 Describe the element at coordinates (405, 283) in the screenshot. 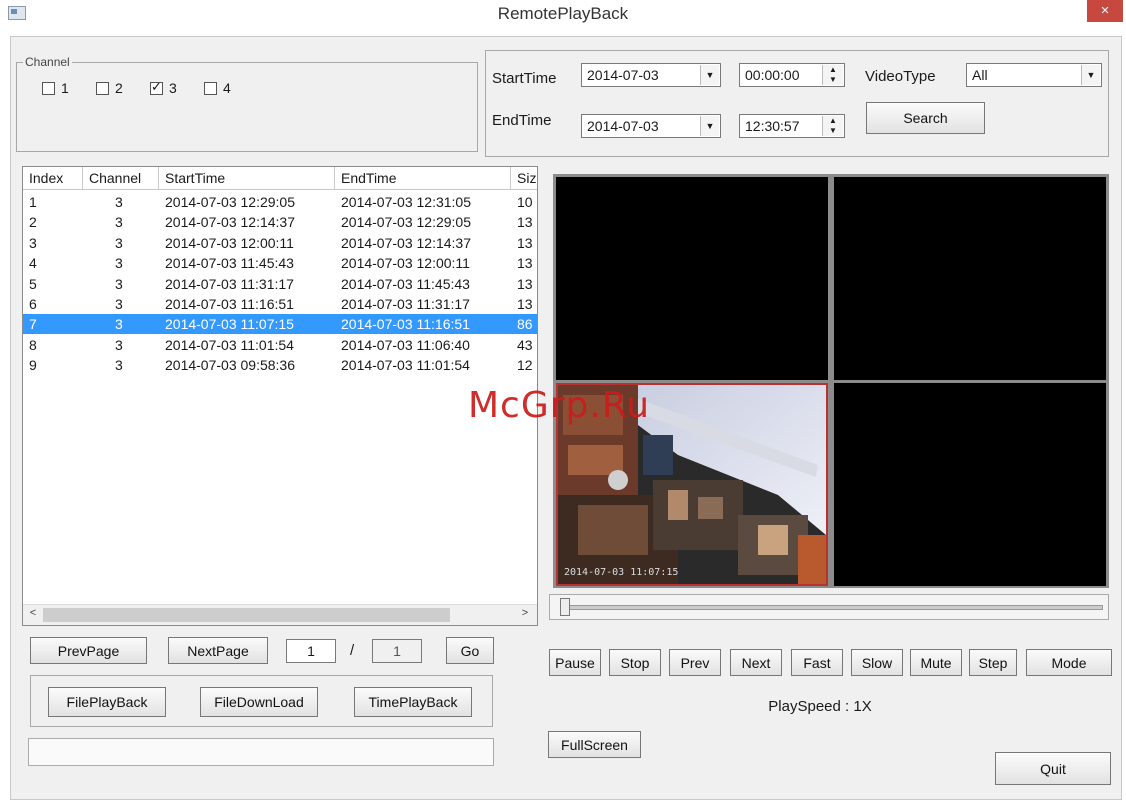

I see `cell-end-time: 2014-07-03 11:45:43` at that location.